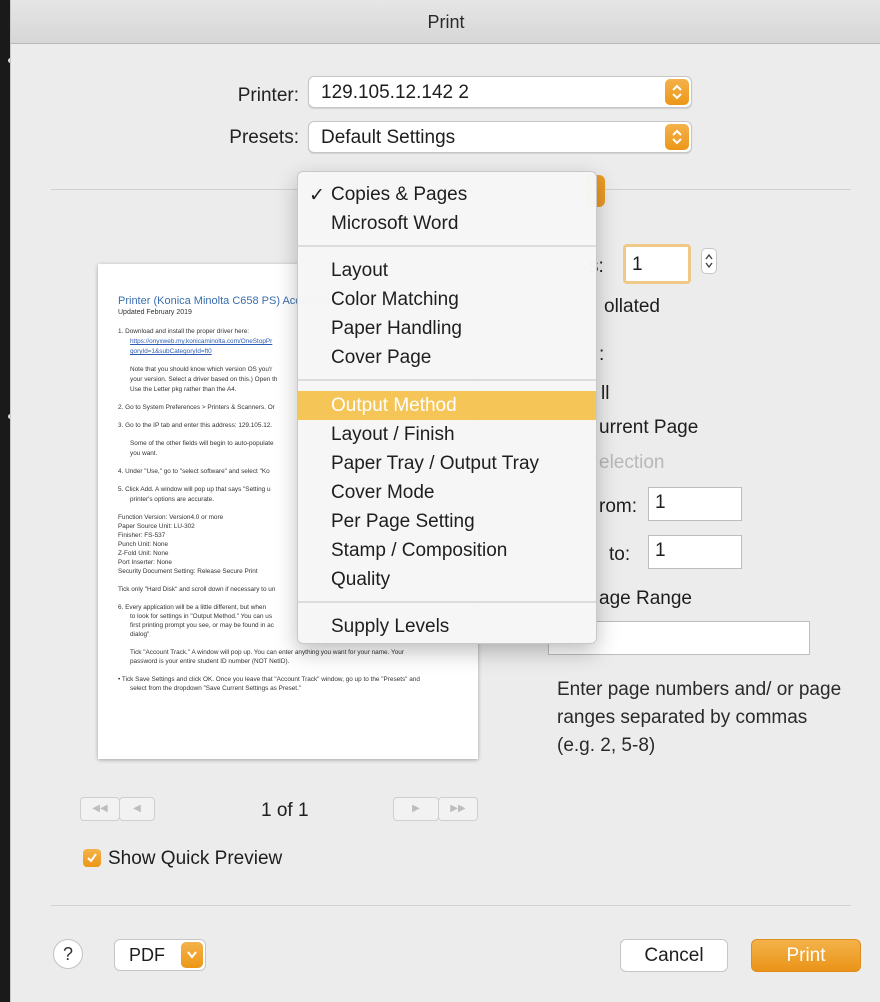 The width and height of the screenshot is (880, 1002). Describe the element at coordinates (399, 194) in the screenshot. I see `menu-item-label: Copies & Pages` at that location.